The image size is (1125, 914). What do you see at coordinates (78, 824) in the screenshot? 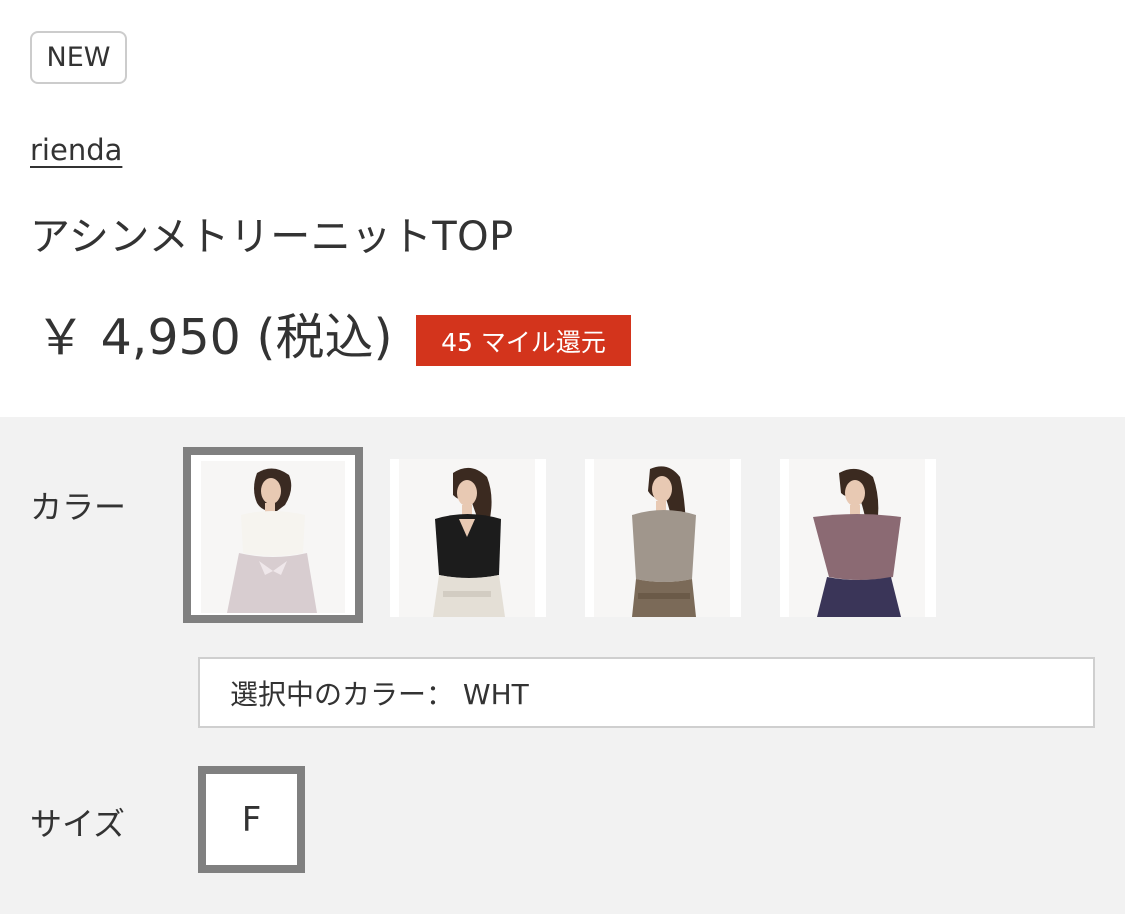
I see `size-label: サイズ` at bounding box center [78, 824].